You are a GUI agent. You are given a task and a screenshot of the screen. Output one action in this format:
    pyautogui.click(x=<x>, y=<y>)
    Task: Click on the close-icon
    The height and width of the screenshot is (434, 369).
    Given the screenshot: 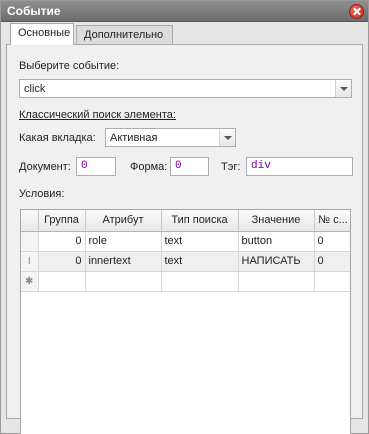 What is the action you would take?
    pyautogui.click(x=356, y=11)
    